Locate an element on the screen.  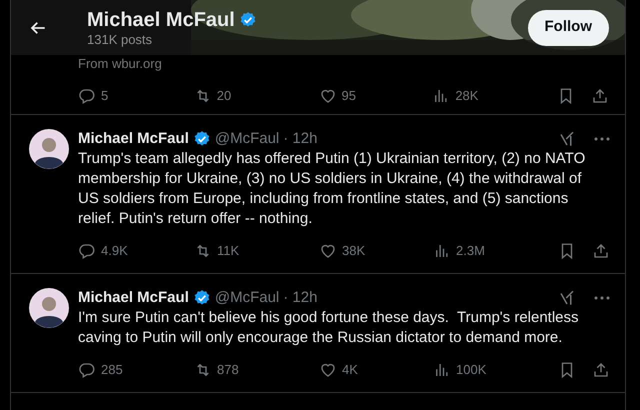
view-count: 2.3M is located at coordinates (470, 251).